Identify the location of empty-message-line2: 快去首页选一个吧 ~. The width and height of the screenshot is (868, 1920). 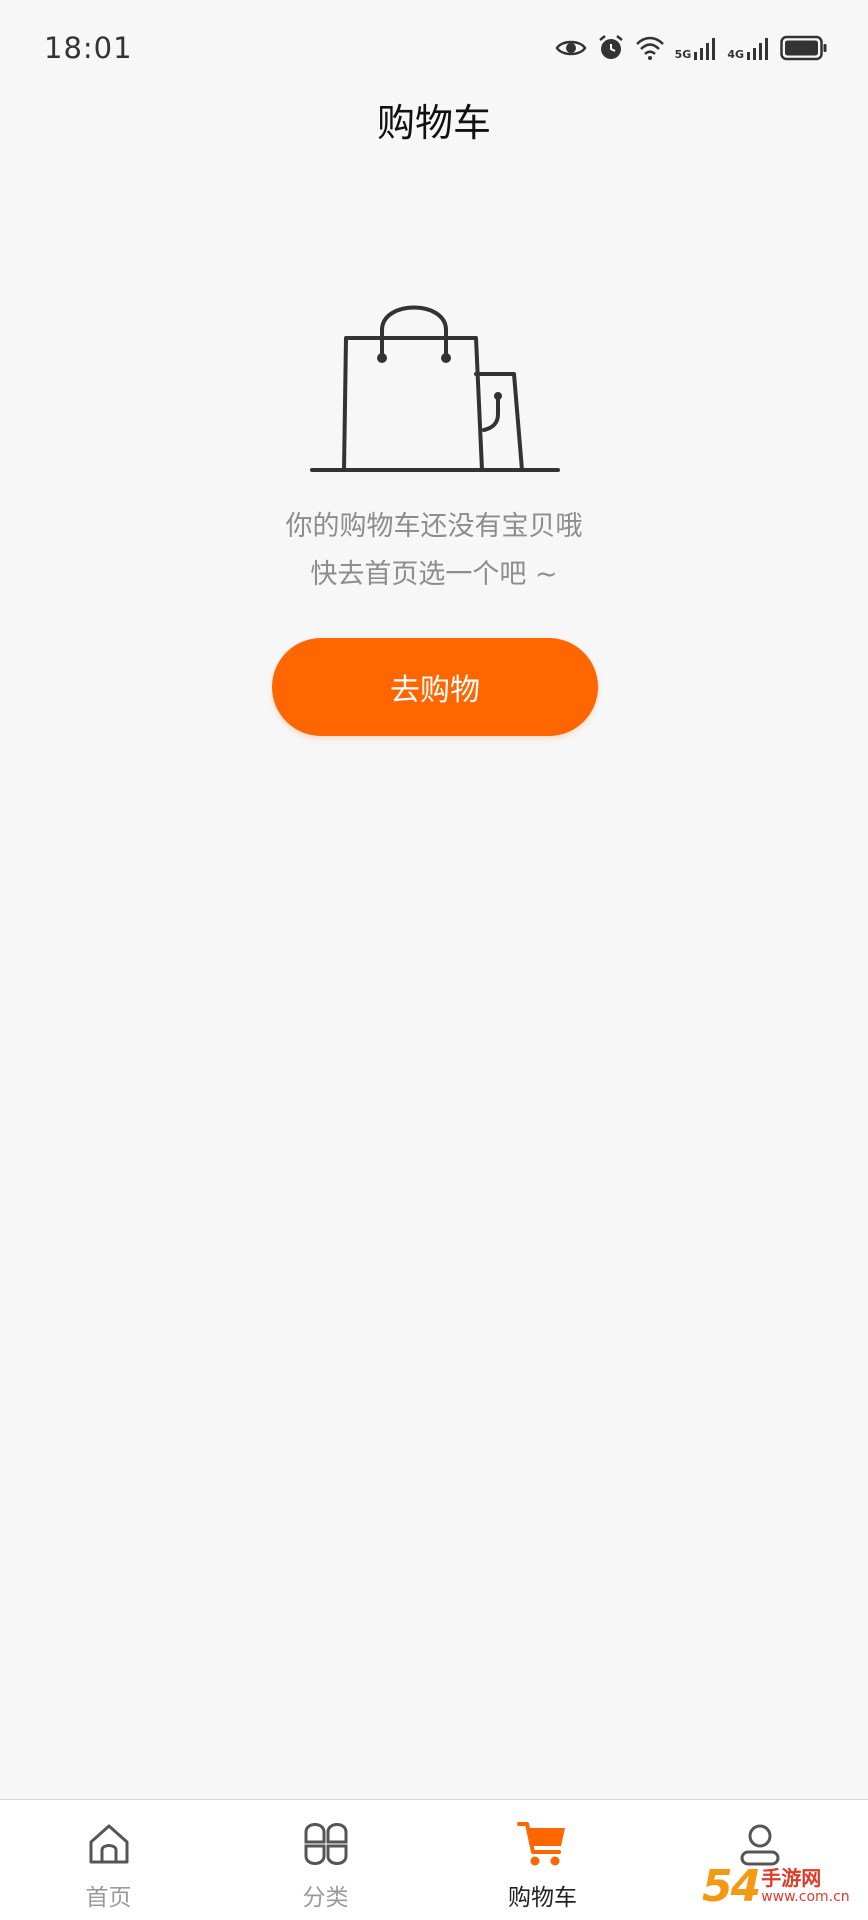
(434, 574).